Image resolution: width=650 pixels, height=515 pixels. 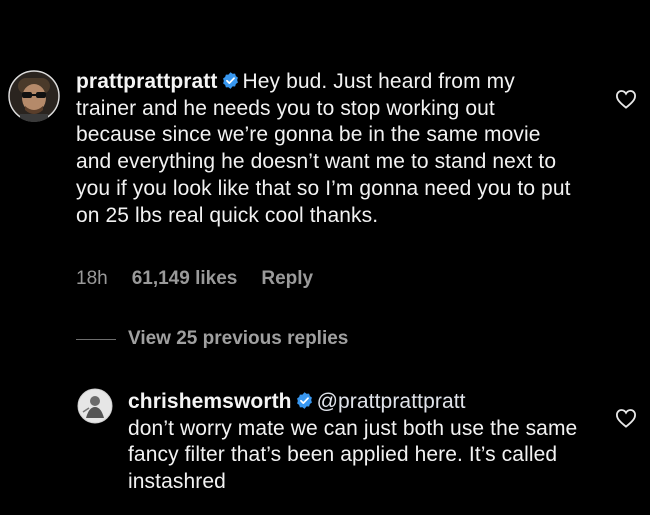 I want to click on view-previous-replies: View 25 previous replies, so click(x=212, y=339).